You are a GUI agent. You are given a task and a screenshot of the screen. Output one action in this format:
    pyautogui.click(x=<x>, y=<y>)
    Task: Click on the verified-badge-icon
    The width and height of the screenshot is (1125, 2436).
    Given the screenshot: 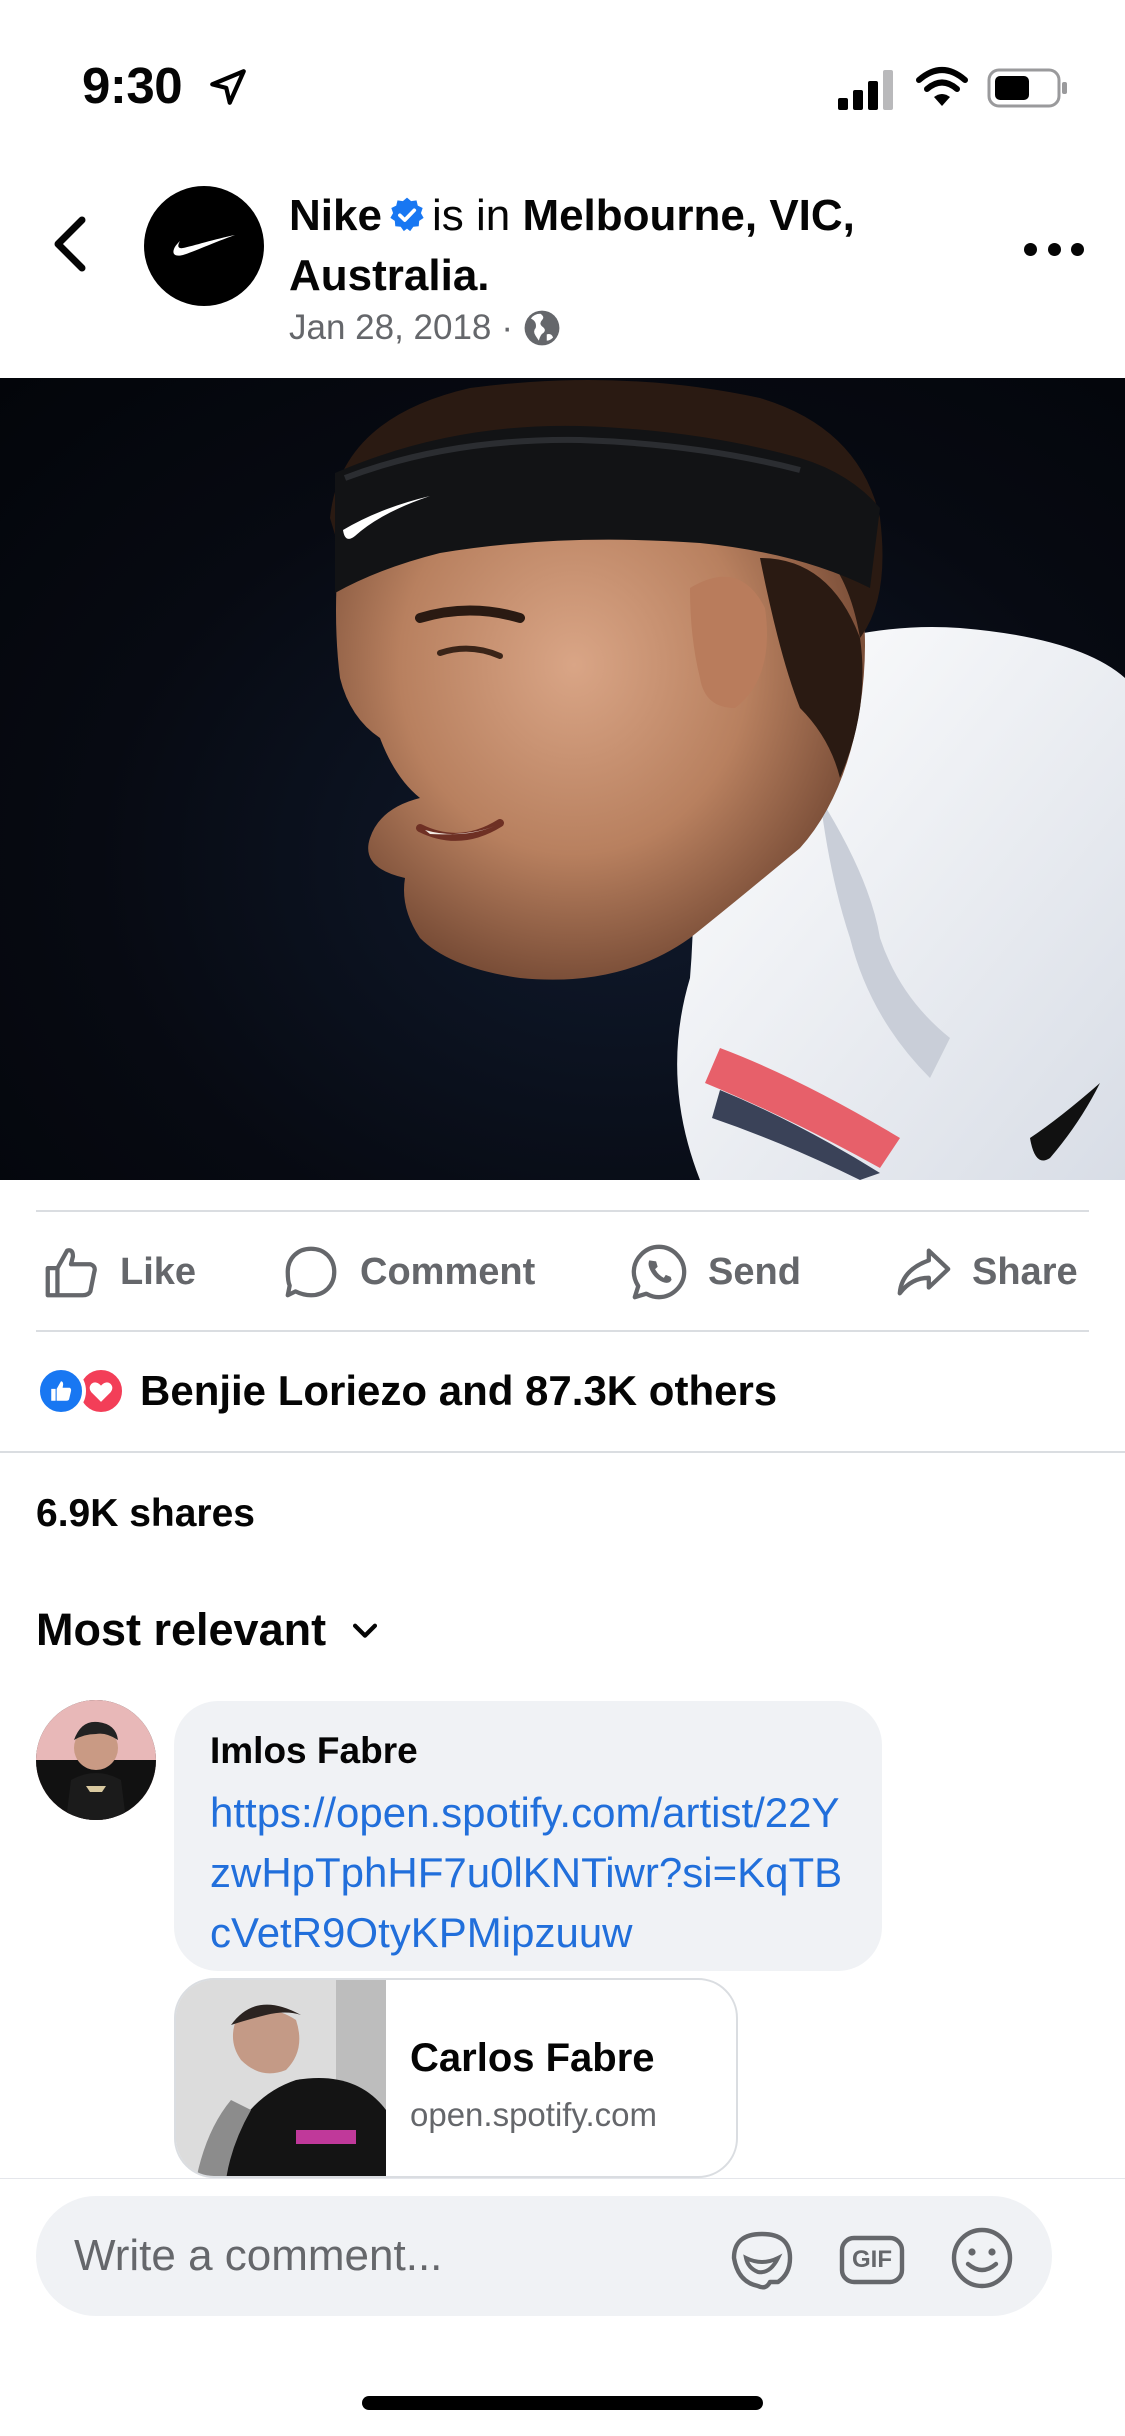 What is the action you would take?
    pyautogui.click(x=407, y=214)
    